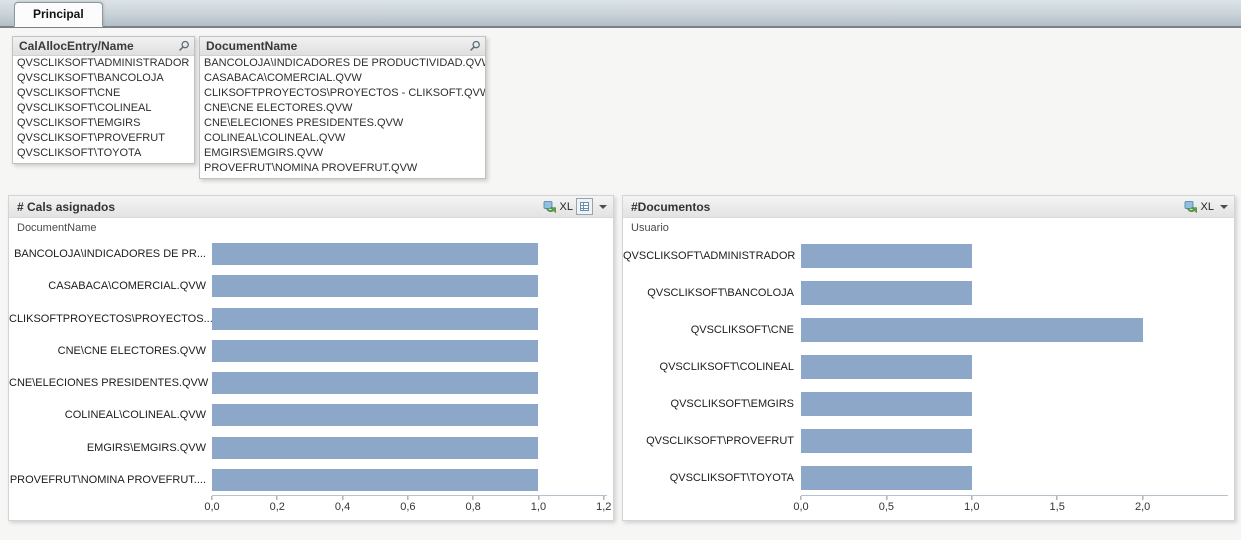 This screenshot has width=1241, height=540. Describe the element at coordinates (110, 286) in the screenshot. I see `bar-label: CASABACA\COMERCIAL.QVW` at that location.